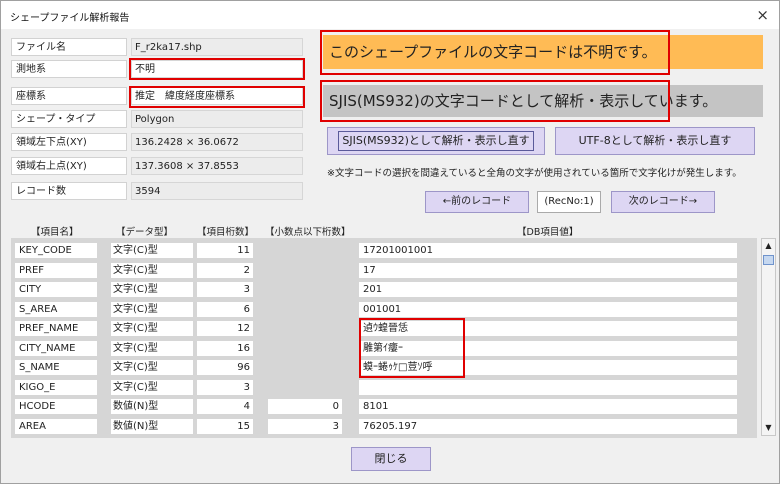  Describe the element at coordinates (225, 406) in the screenshot. I see `cell-digits: 4` at that location.